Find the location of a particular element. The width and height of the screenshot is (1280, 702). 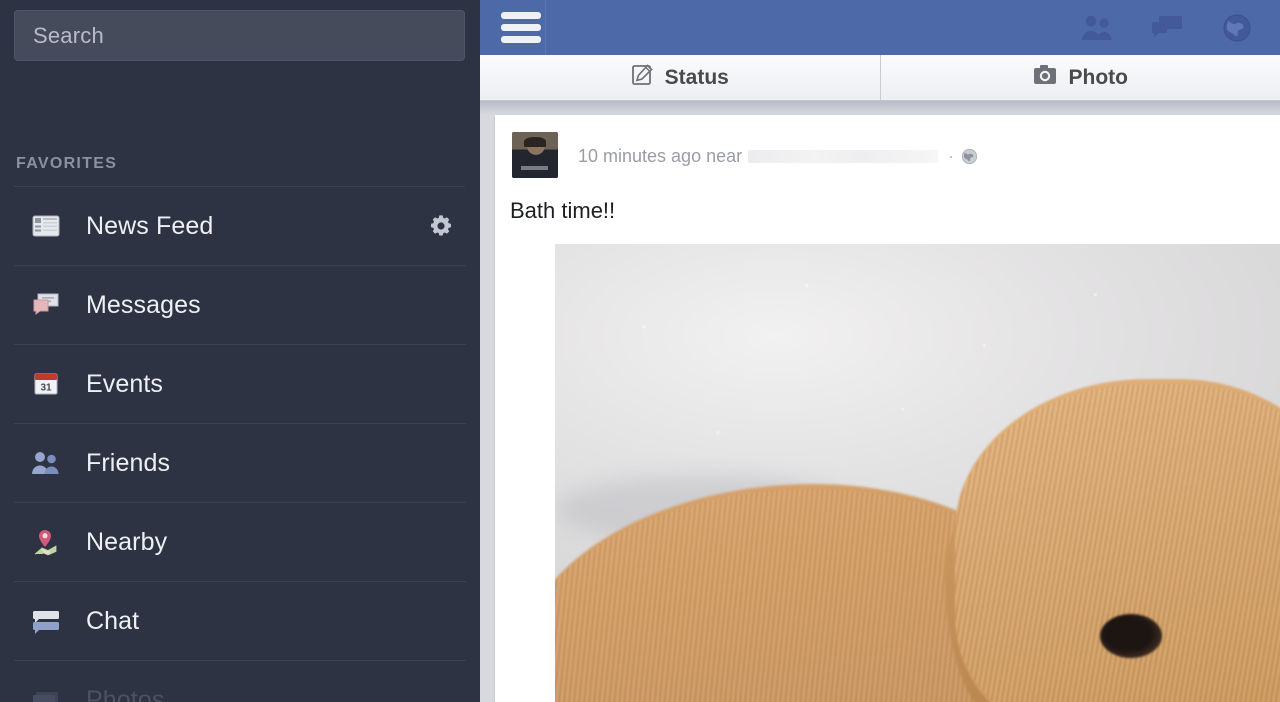

sidebar-item-events: 31 Events is located at coordinates (240, 384).